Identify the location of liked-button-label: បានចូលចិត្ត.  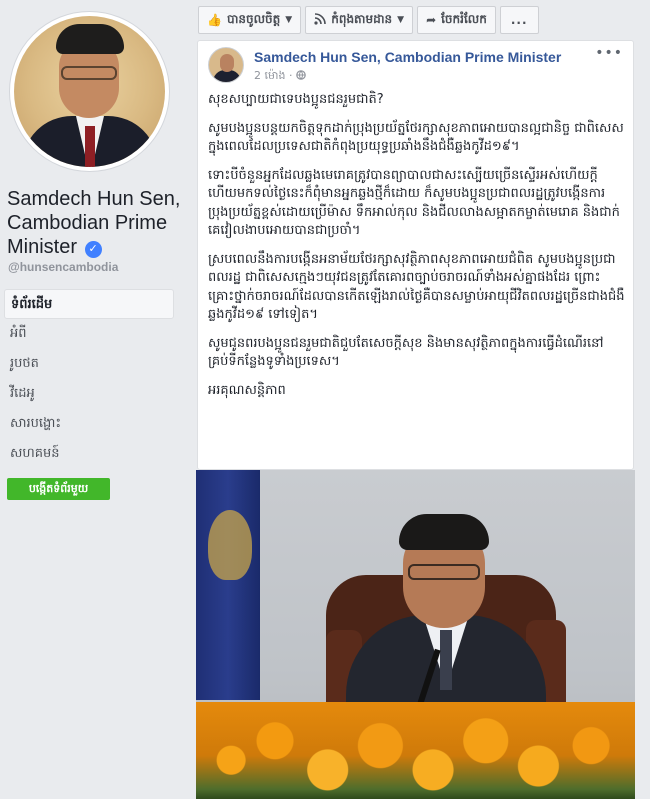
(253, 19).